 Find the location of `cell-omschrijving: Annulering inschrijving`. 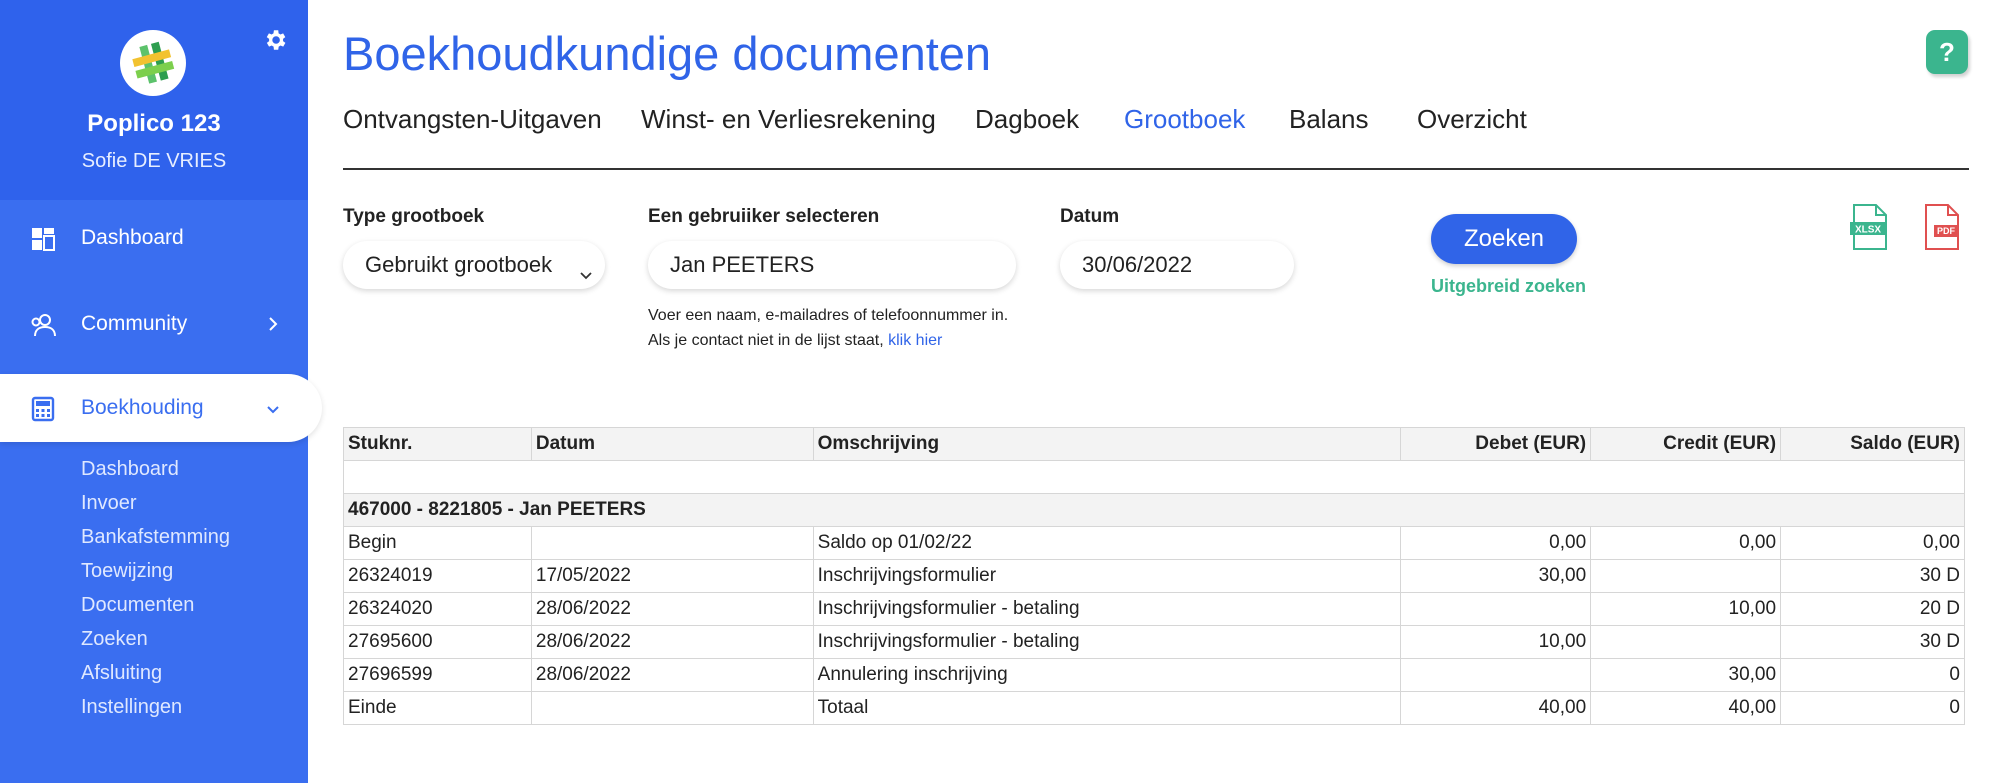

cell-omschrijving: Annulering inschrijving is located at coordinates (1107, 675).